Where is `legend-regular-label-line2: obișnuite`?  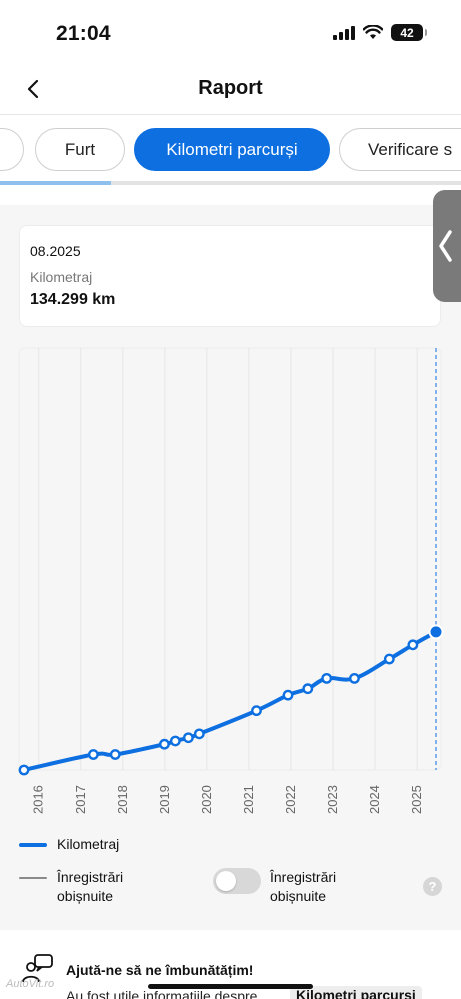
legend-regular-label-line2: obișnuite is located at coordinates (85, 896).